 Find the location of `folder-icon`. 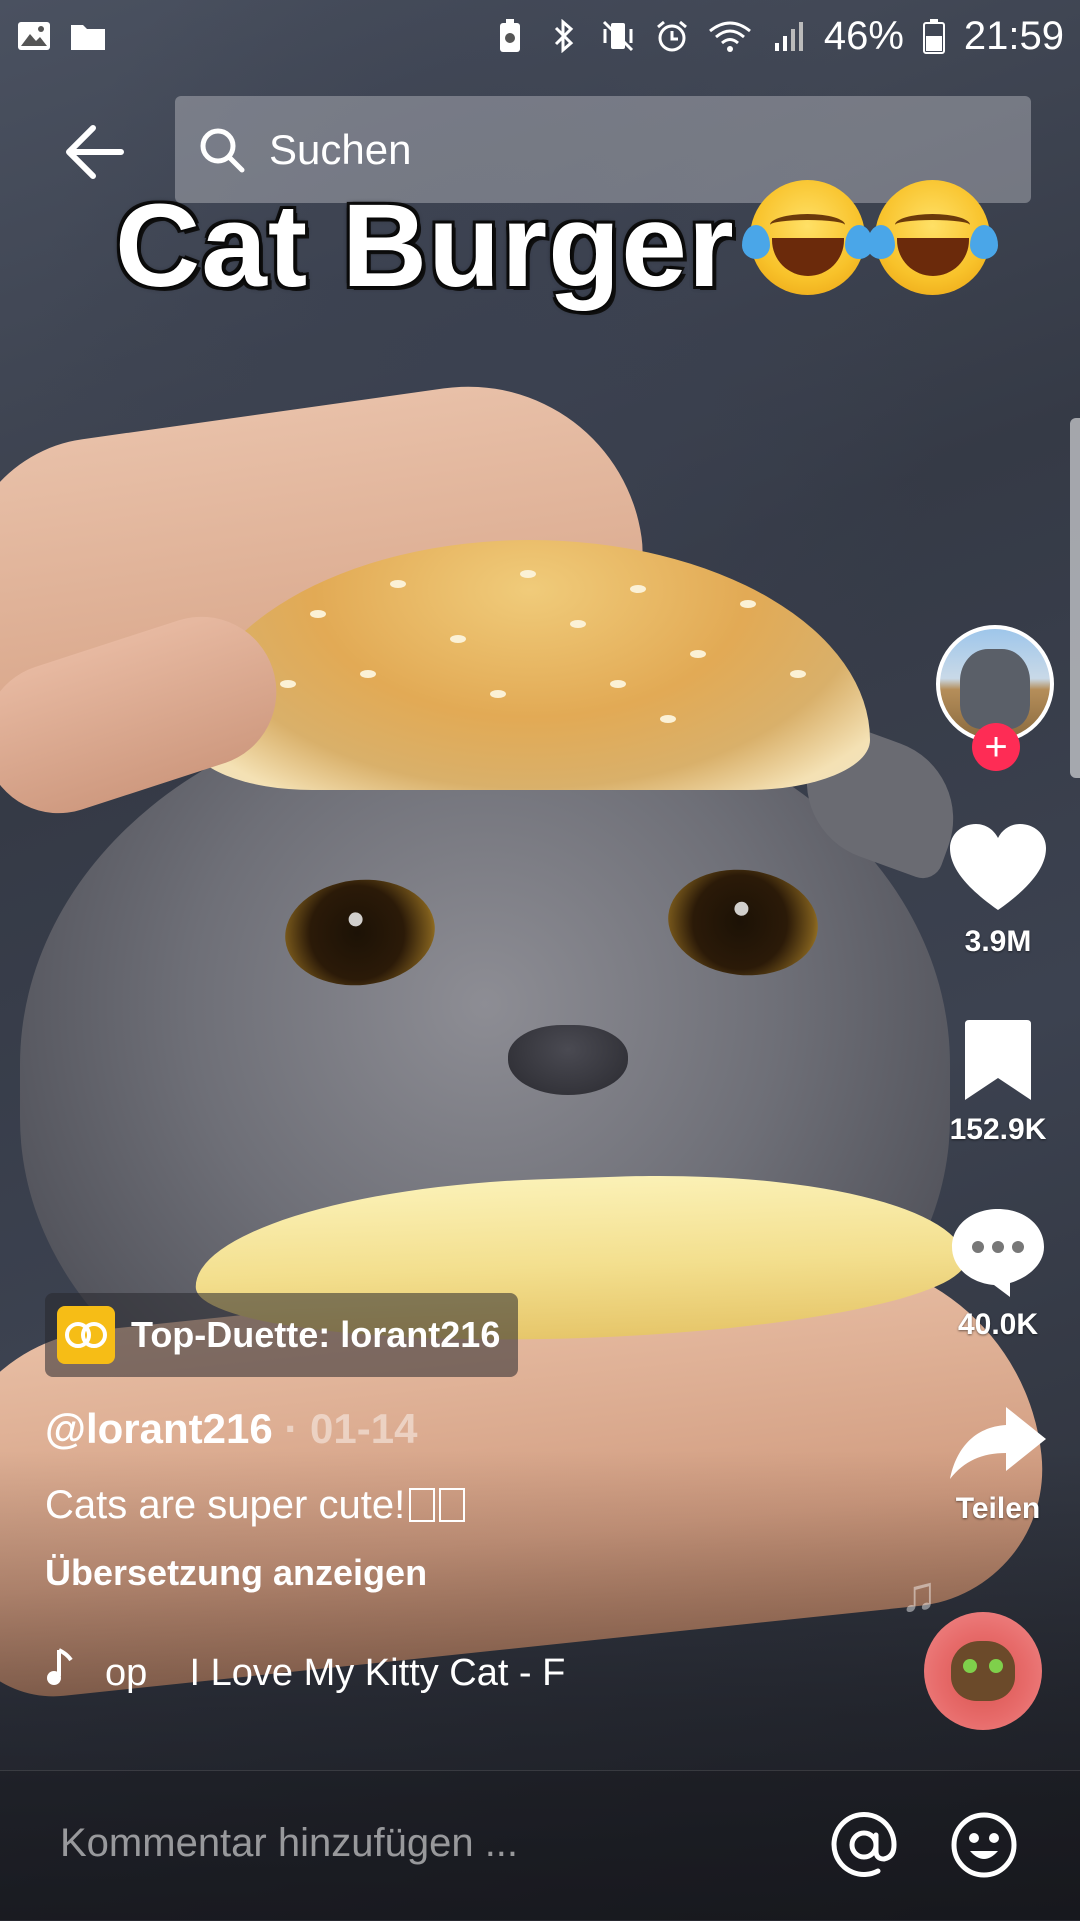

folder-icon is located at coordinates (88, 36).